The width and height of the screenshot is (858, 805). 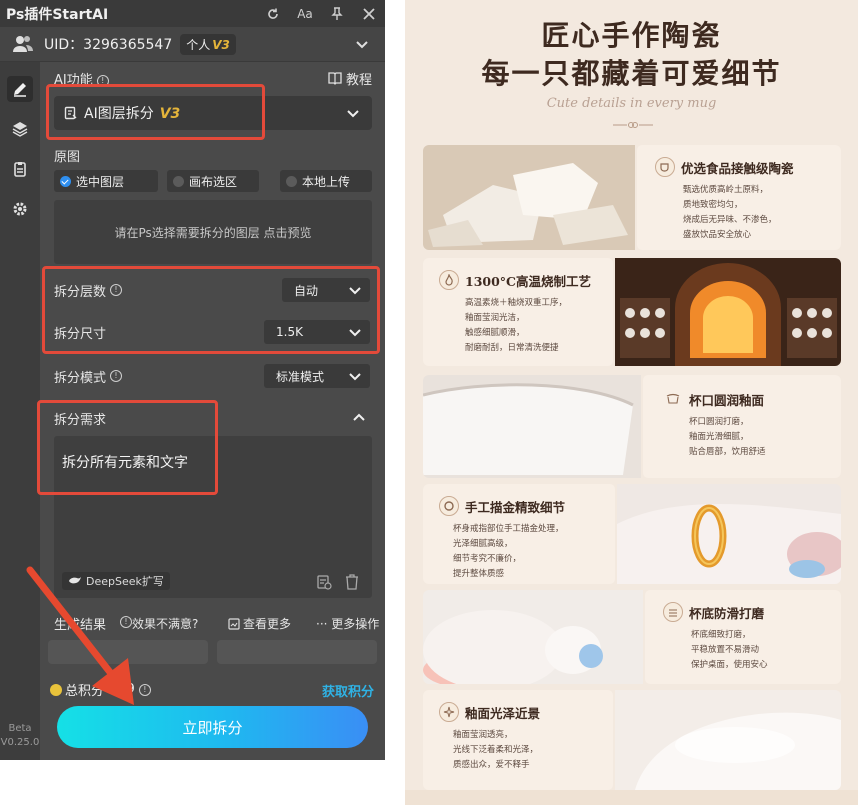 What do you see at coordinates (532, 426) in the screenshot?
I see `cup-rim-image` at bounding box center [532, 426].